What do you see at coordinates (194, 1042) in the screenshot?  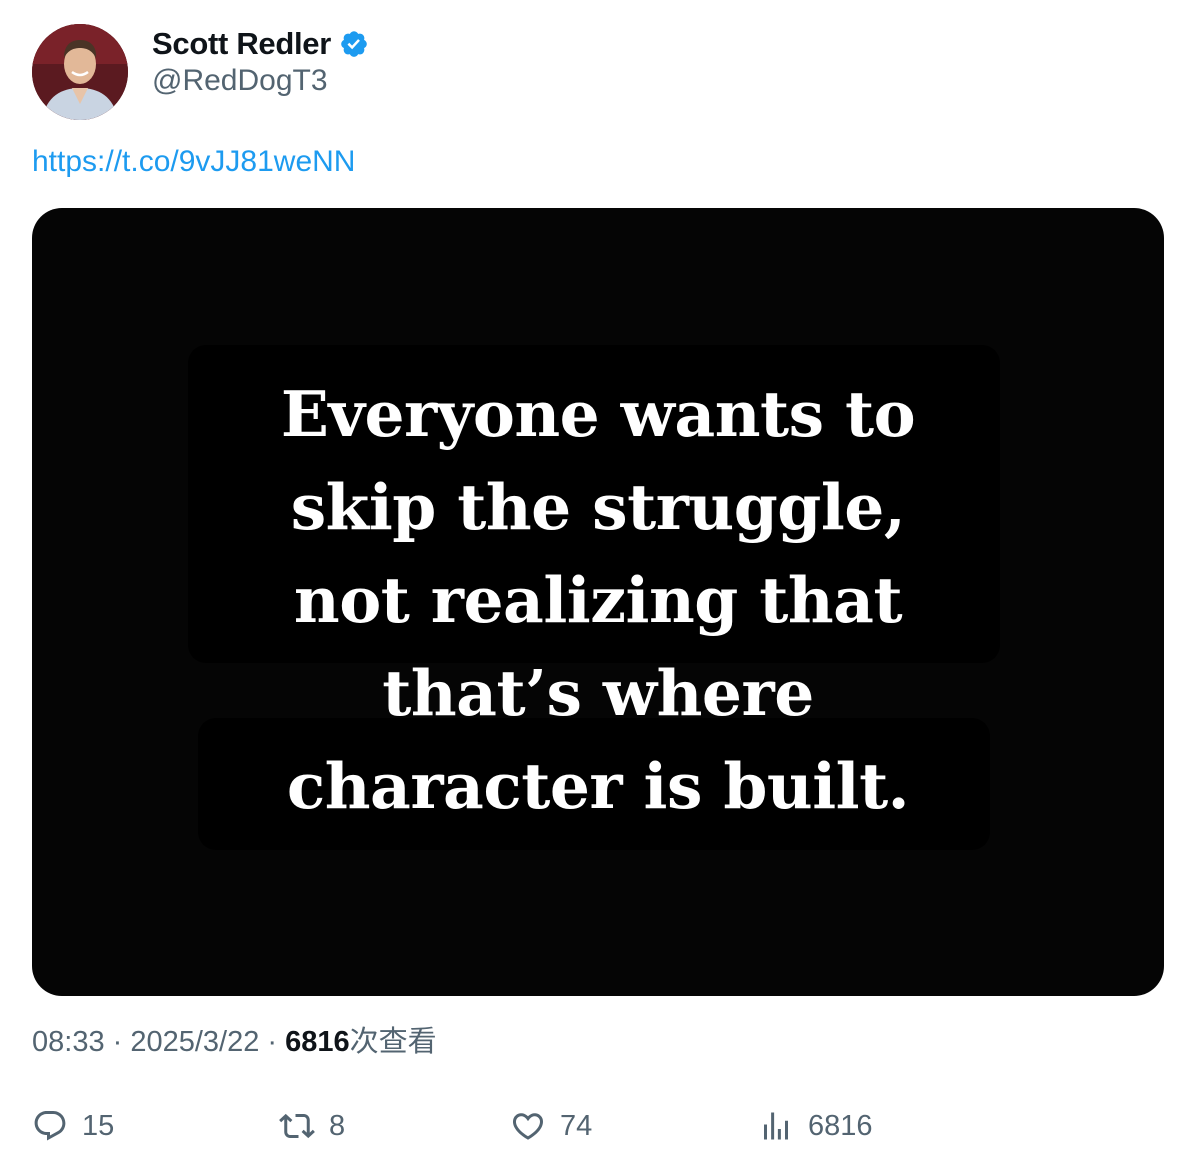 I see `tweet-date: 2025/3/22` at bounding box center [194, 1042].